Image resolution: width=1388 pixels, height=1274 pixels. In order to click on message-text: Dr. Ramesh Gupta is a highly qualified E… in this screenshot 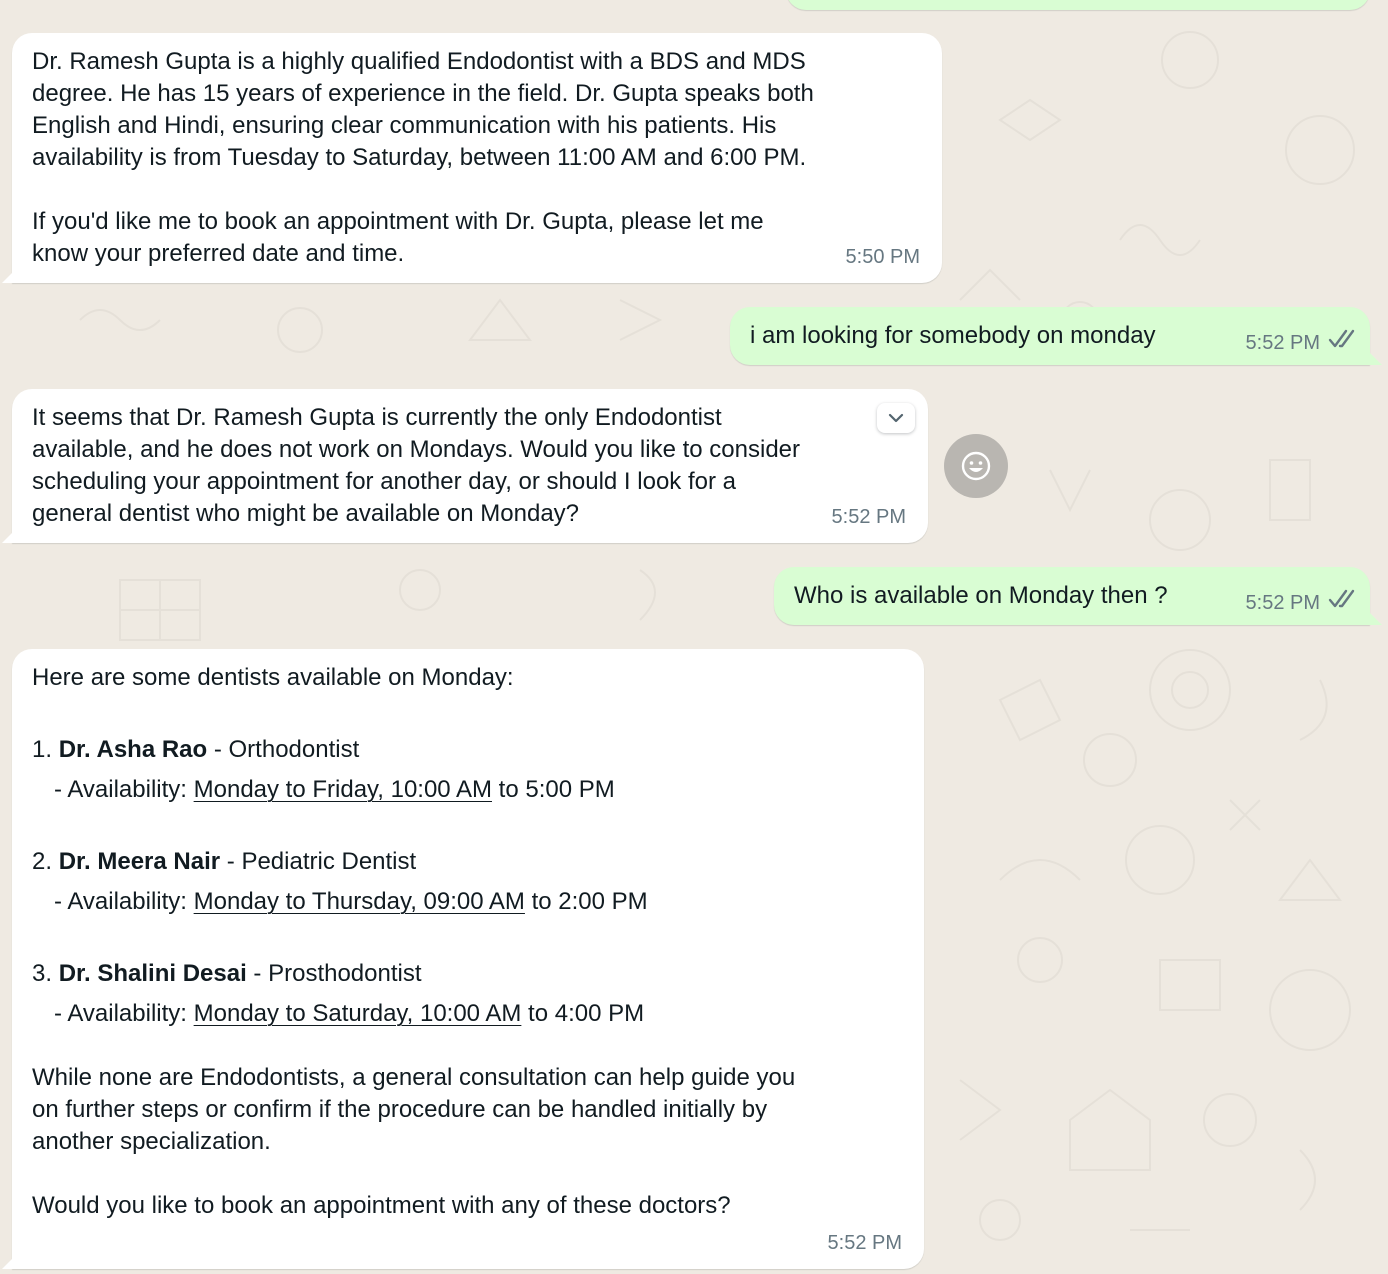, I will do `click(423, 157)`.